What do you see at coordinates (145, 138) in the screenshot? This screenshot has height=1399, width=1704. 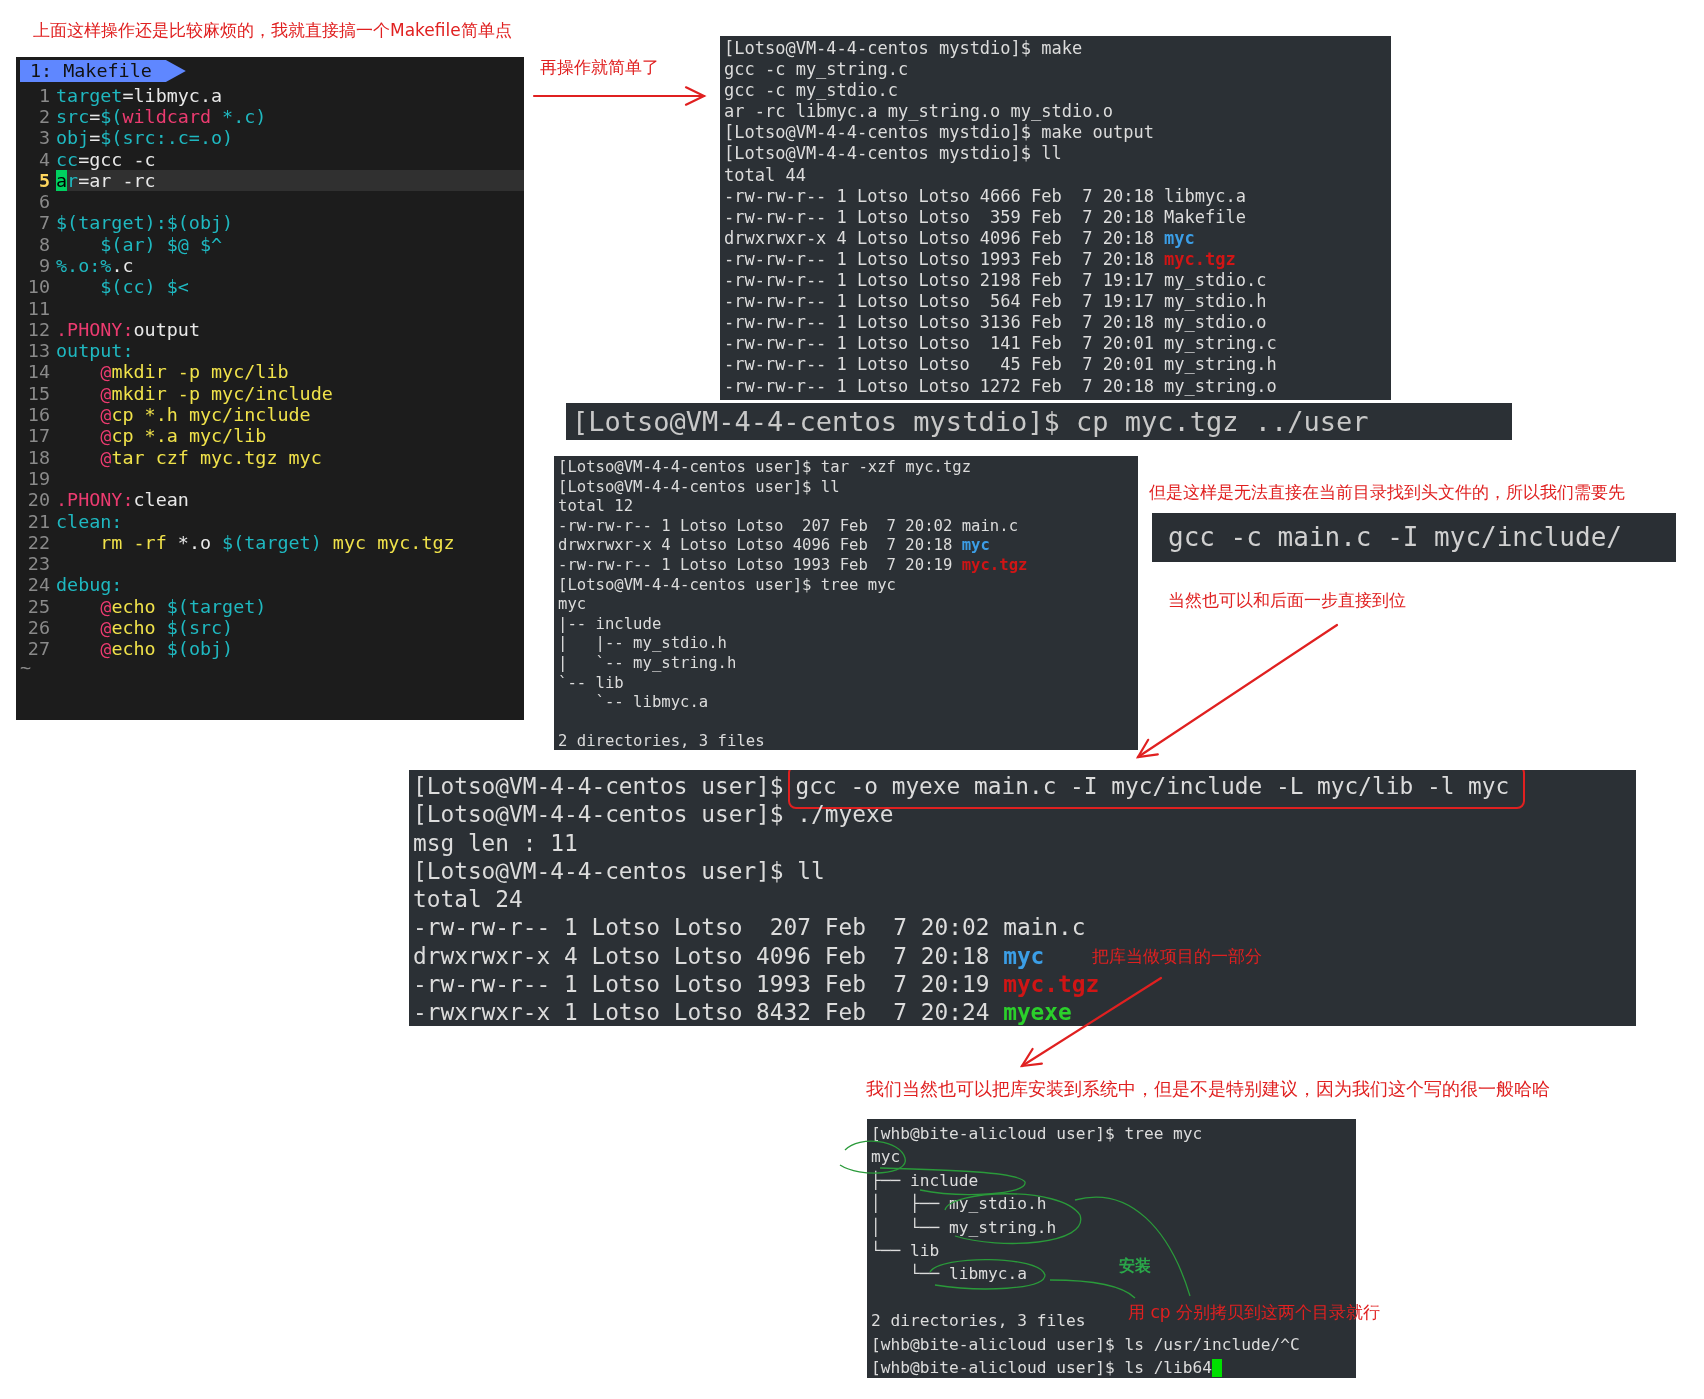 I see `code-line: obj=$(src:.c=.o)` at bounding box center [145, 138].